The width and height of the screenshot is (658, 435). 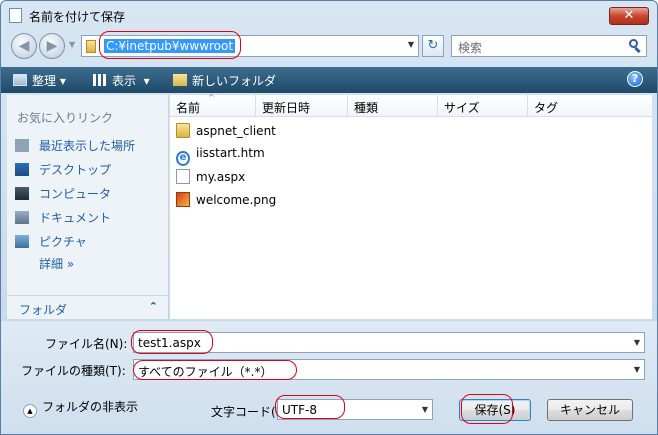 I want to click on cancel-button: キャンセル, so click(x=590, y=410).